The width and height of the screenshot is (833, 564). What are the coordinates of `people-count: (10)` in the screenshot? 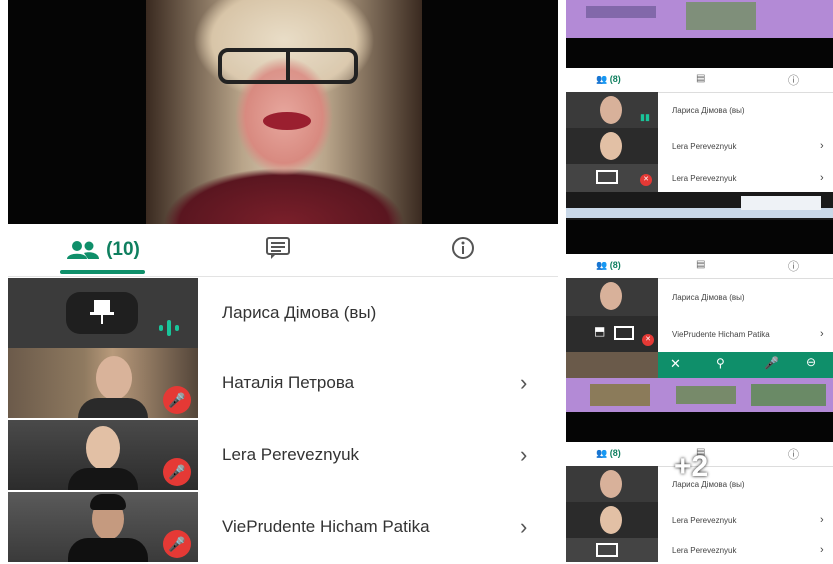 It's located at (123, 249).